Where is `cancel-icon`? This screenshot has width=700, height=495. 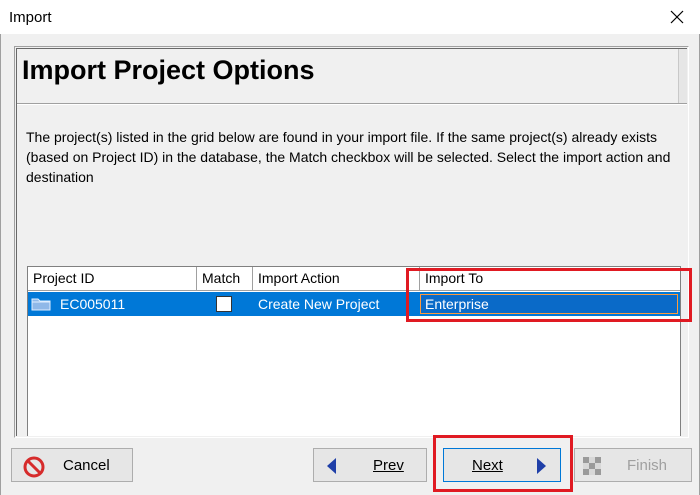 cancel-icon is located at coordinates (34, 467).